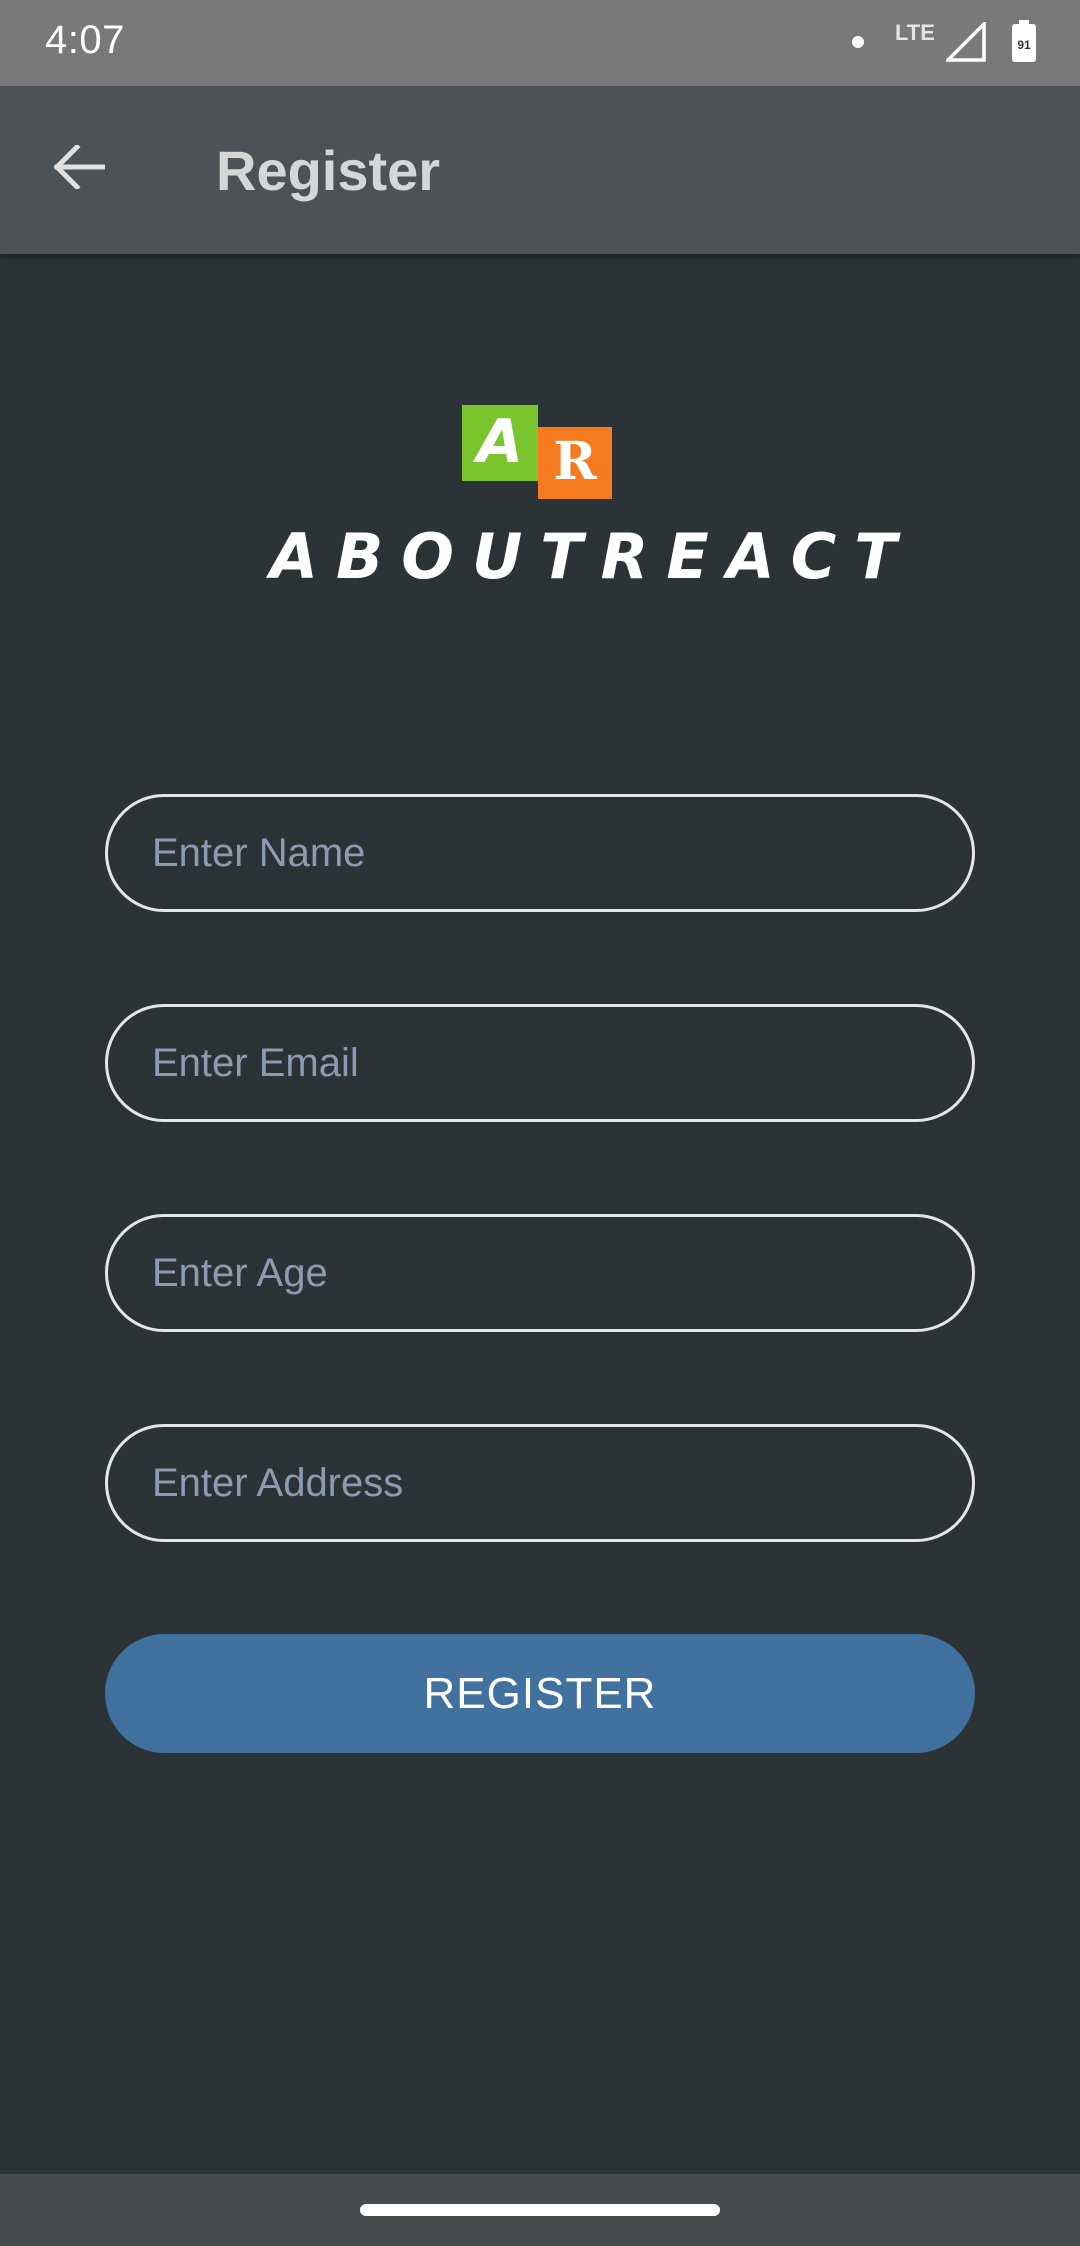  What do you see at coordinates (540, 43) in the screenshot?
I see `status-bar: 4:07 LTE 91` at bounding box center [540, 43].